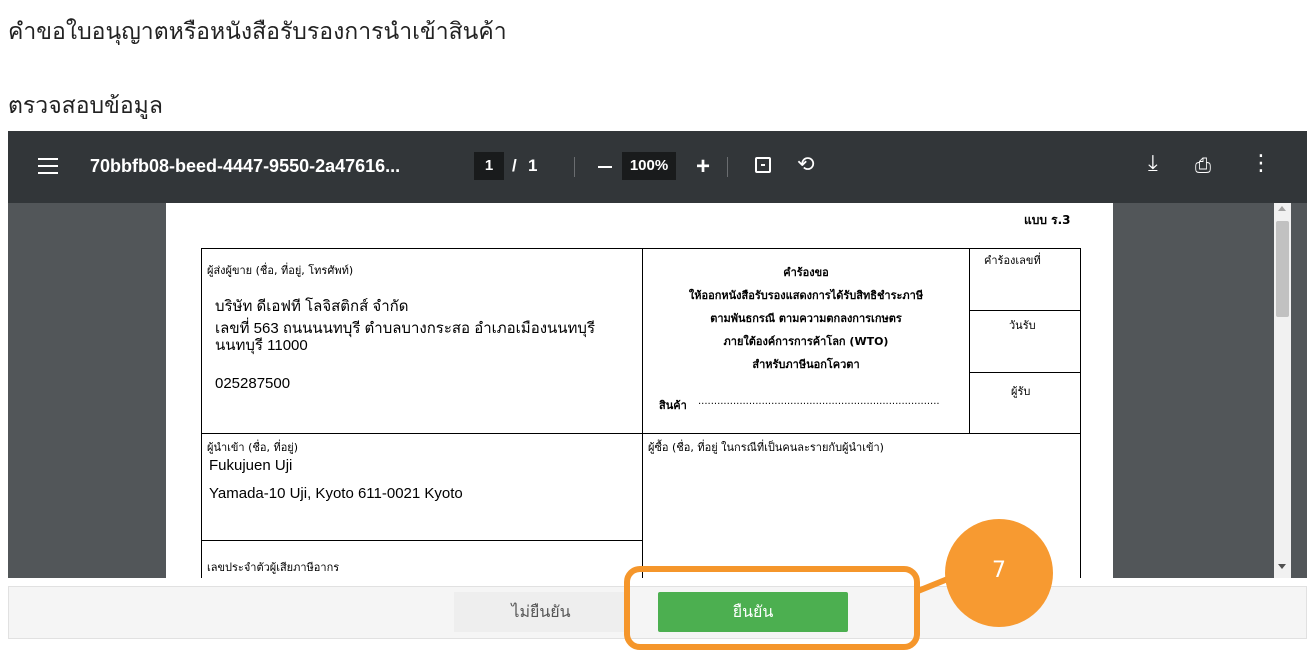 The image size is (1312, 658). What do you see at coordinates (251, 465) in the screenshot?
I see `importer-name: Fukujuen Uji` at bounding box center [251, 465].